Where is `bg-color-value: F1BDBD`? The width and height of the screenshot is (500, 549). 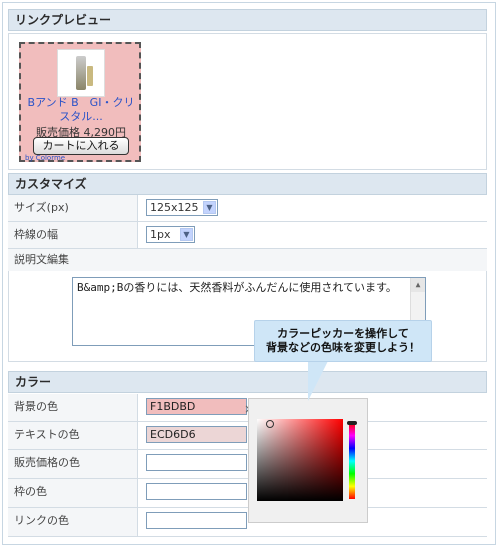
bg-color-value: F1BDBD is located at coordinates (173, 406).